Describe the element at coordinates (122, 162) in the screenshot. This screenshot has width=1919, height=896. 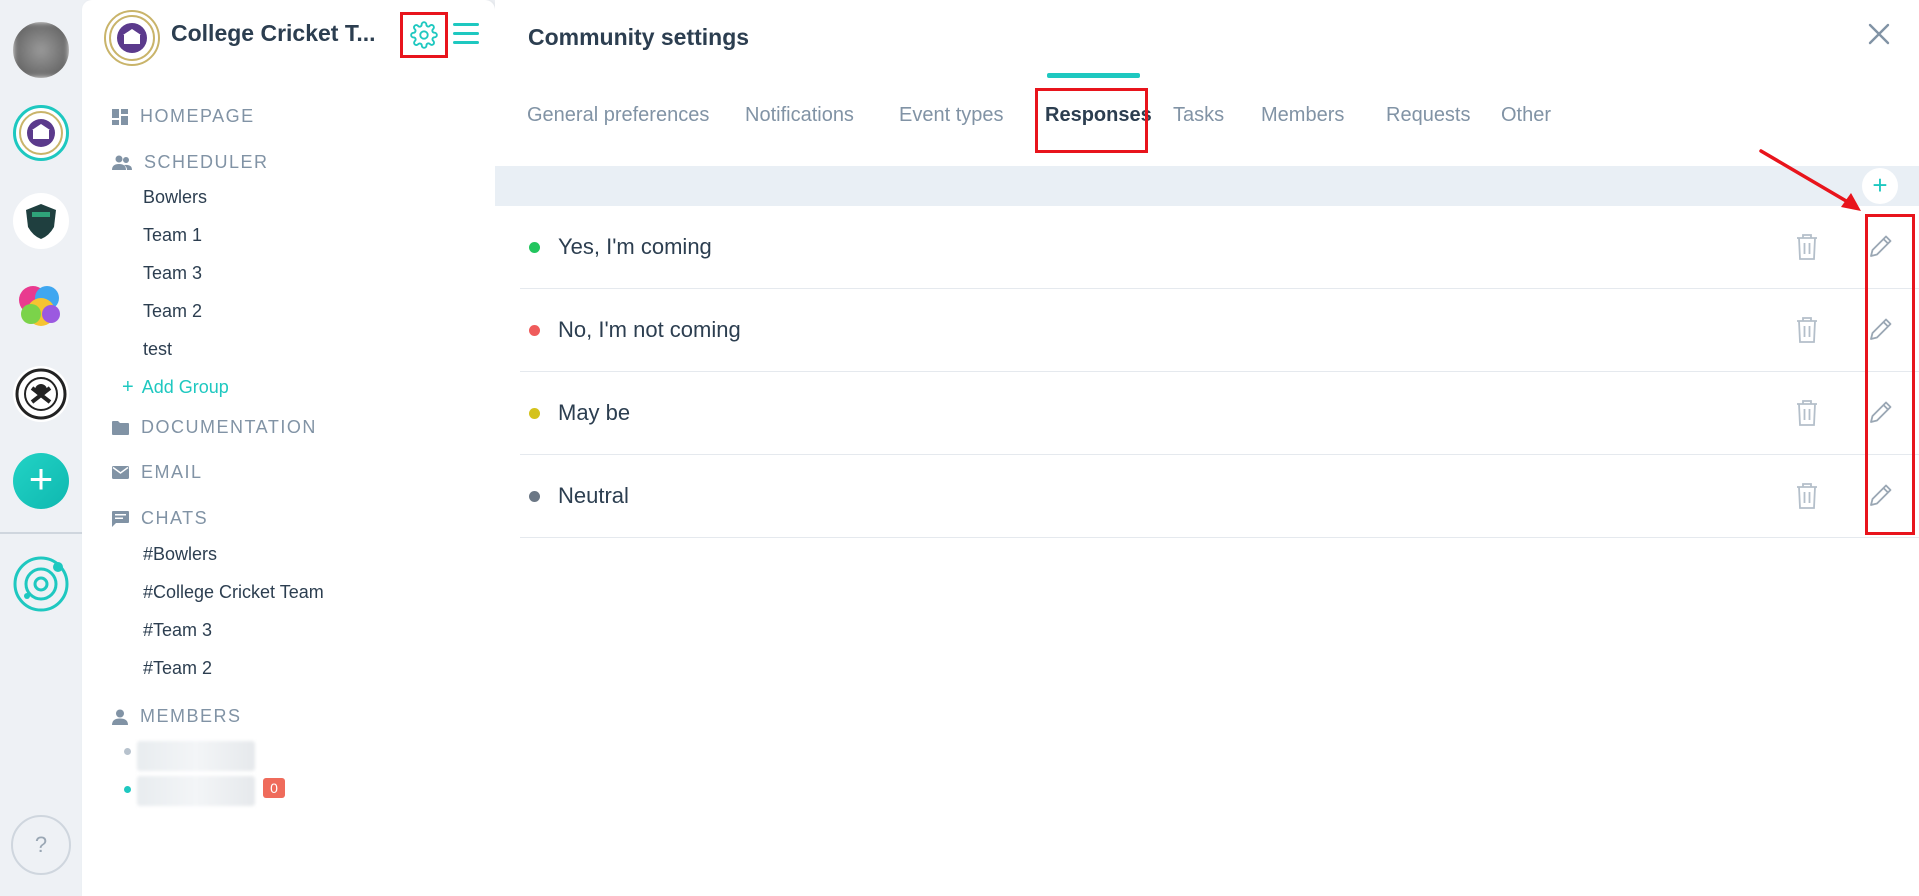
I see `people-icon` at that location.